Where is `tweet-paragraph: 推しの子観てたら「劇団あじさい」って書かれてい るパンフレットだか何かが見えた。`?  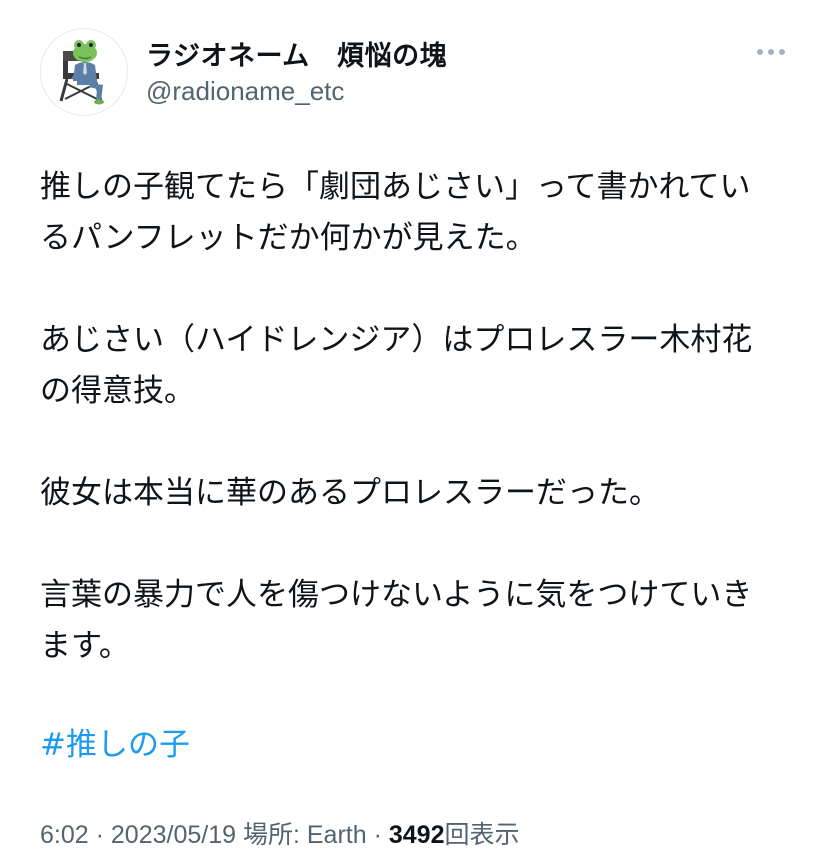
tweet-paragraph: 推しの子観てたら「劇団あじさい」って書かれてい るパンフレットだか何かが見えた。 is located at coordinates (395, 212).